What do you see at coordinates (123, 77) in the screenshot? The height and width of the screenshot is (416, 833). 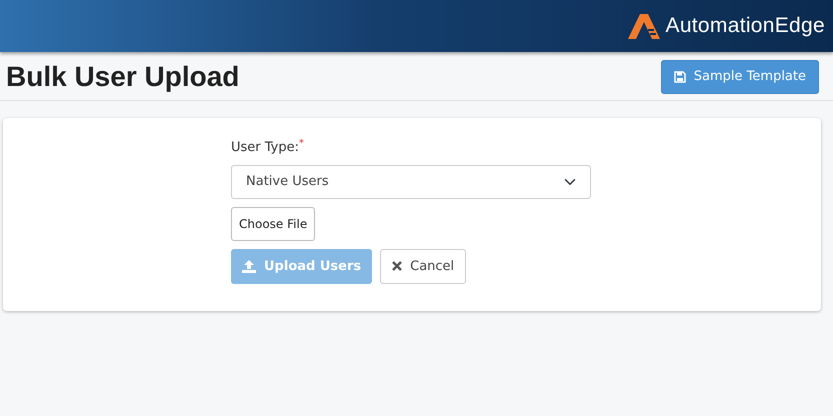 I see `page-title: Bulk User Upload` at bounding box center [123, 77].